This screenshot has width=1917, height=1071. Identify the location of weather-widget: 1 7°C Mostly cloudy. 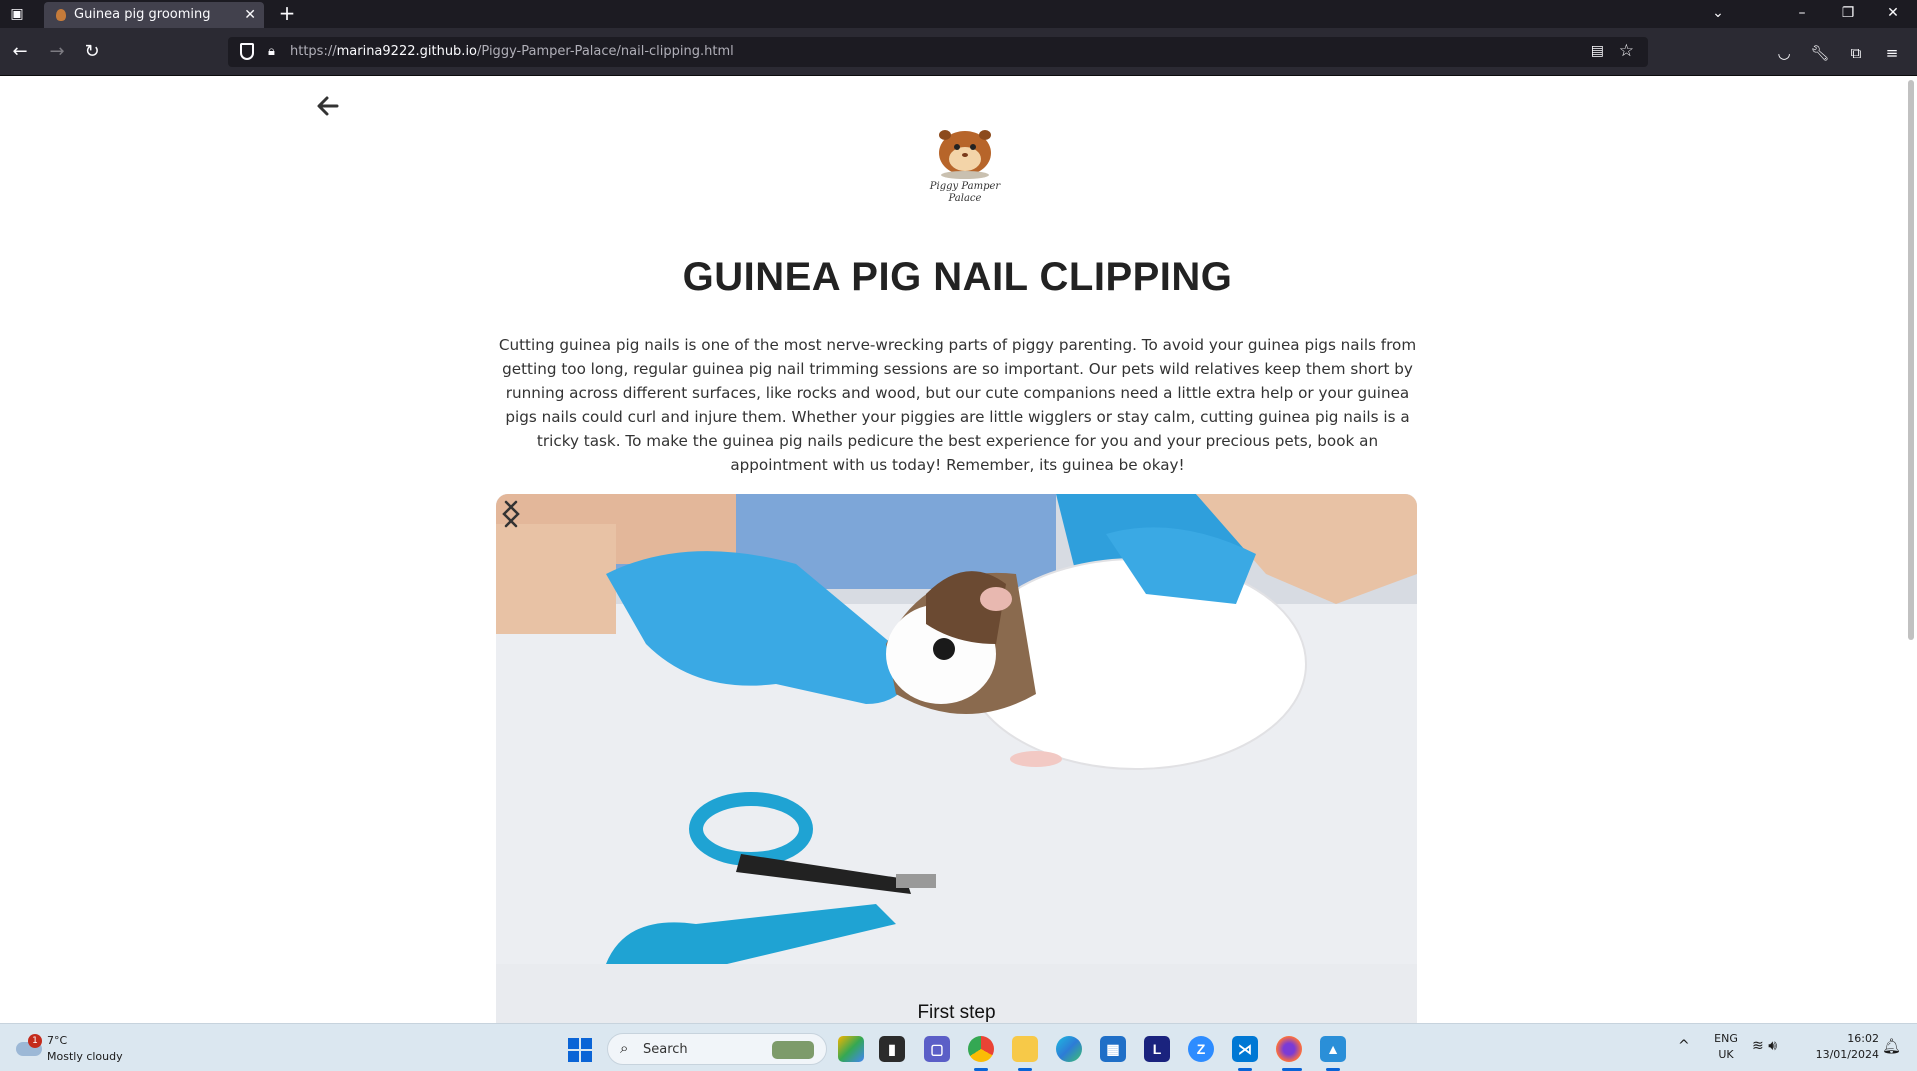
(82, 1049).